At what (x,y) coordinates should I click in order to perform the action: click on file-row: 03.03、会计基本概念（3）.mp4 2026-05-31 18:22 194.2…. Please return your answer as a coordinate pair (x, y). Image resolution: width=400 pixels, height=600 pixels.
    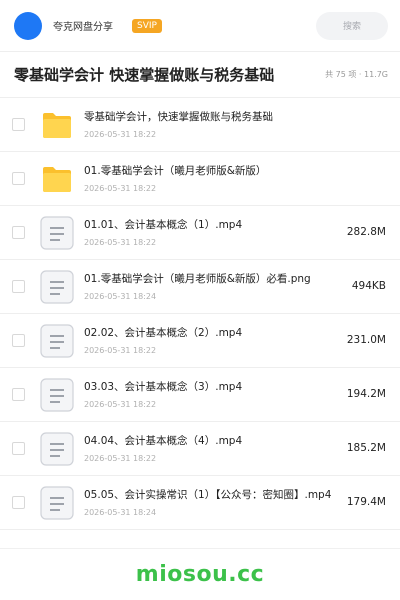
    Looking at the image, I should click on (200, 395).